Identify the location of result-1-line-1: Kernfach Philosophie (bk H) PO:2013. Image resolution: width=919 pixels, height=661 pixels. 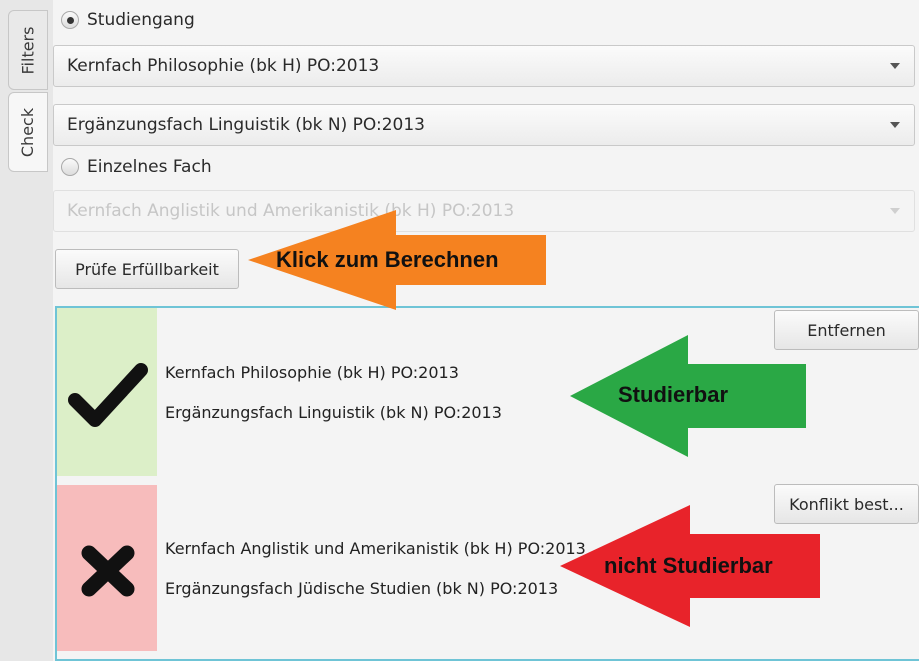
(312, 372).